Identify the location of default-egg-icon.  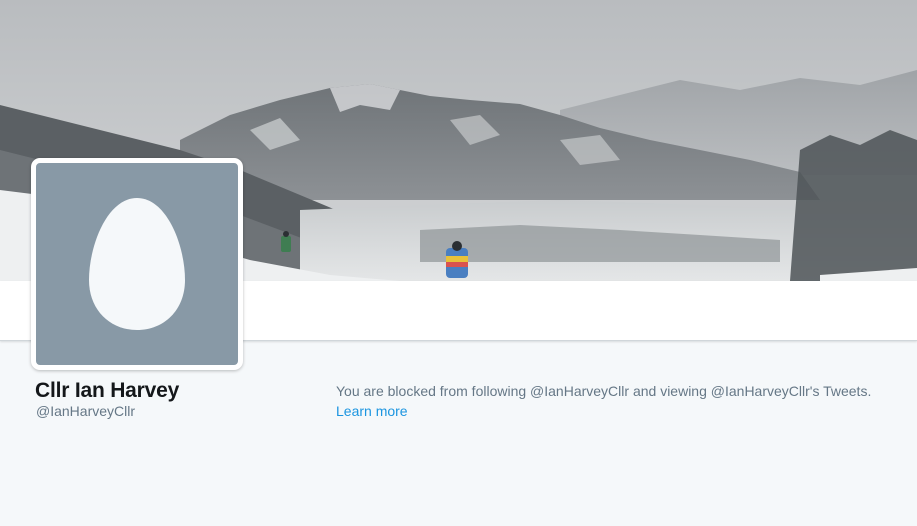
(137, 264).